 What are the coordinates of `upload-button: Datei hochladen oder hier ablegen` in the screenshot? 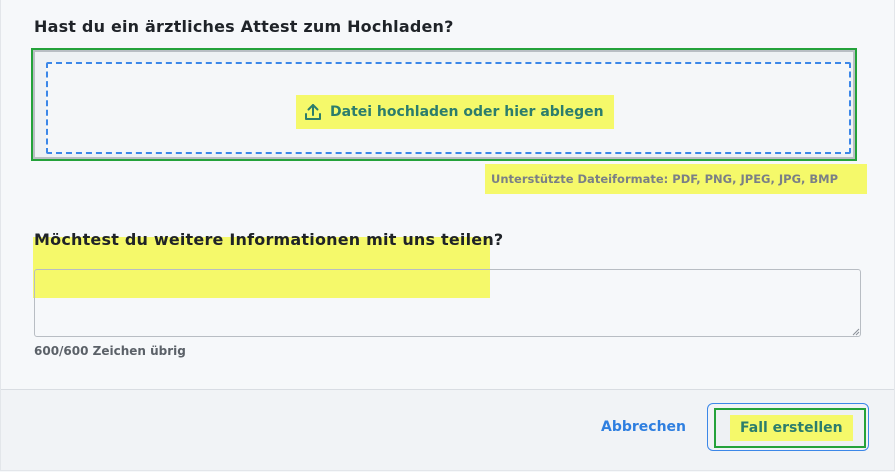 It's located at (455, 112).